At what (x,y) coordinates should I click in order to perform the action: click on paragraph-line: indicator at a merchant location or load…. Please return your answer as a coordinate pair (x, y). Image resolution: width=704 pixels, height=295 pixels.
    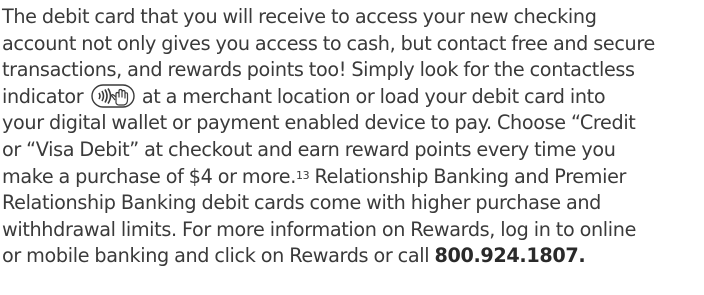
    Looking at the image, I should click on (352, 97).